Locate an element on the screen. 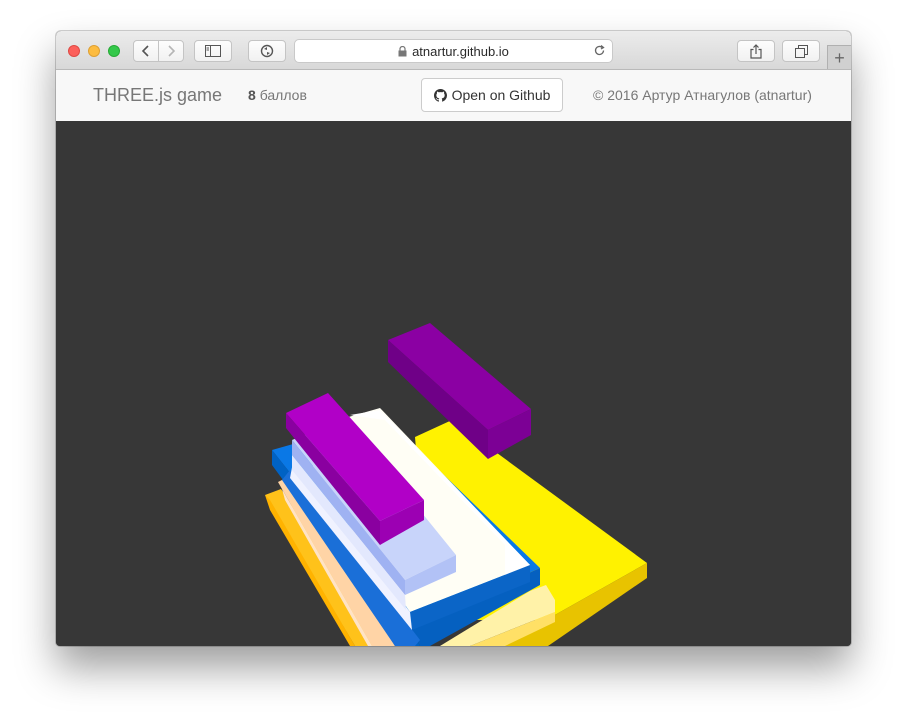  plus-icon: + is located at coordinates (839, 57).